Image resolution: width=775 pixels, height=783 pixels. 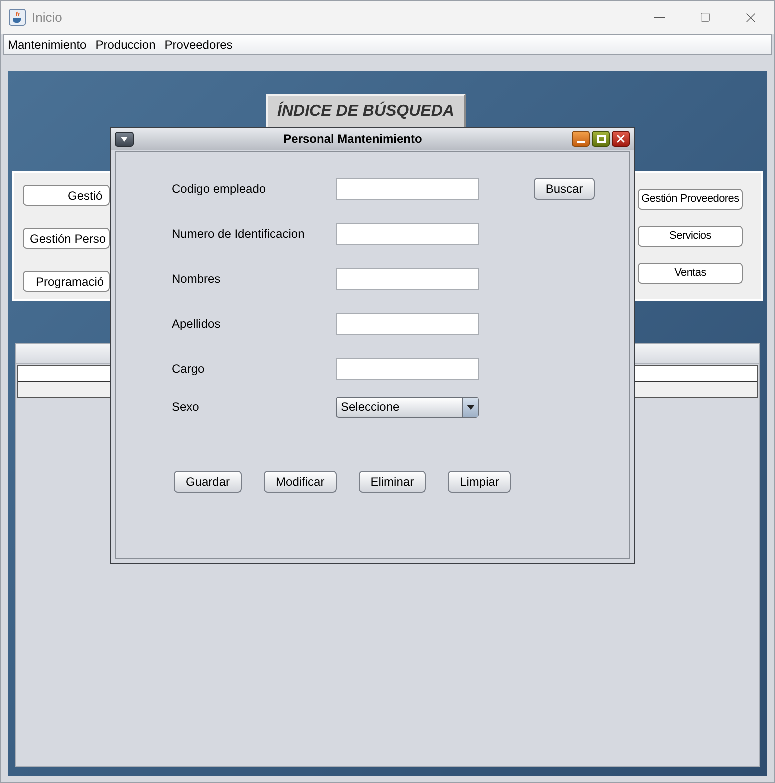 I want to click on field-label: Apellidos, so click(x=197, y=324).